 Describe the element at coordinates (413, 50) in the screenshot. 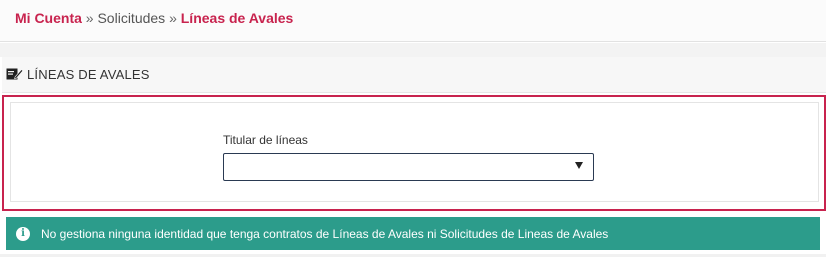

I see `spacer` at that location.